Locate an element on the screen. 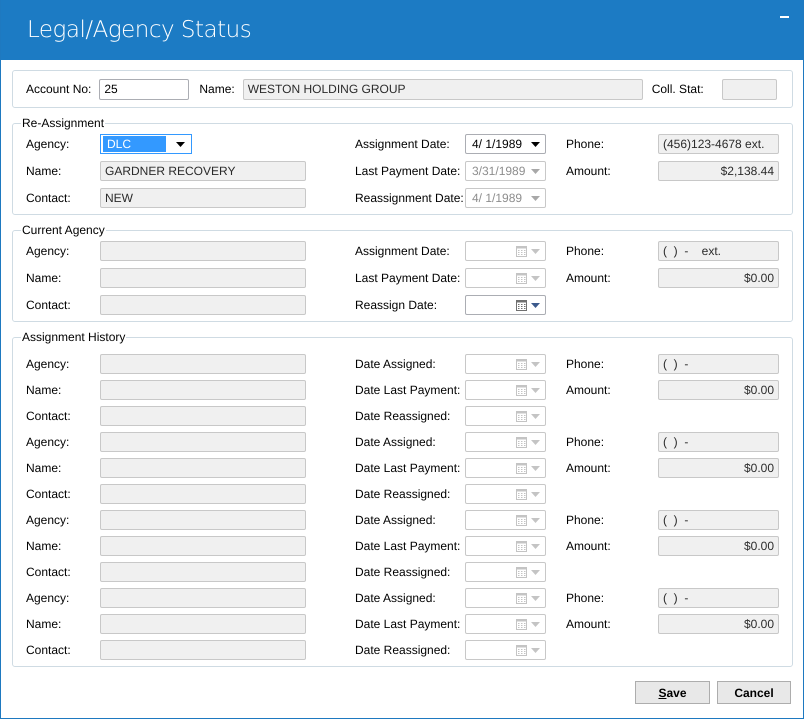 This screenshot has width=804, height=720. text-field: ( ) - ext. is located at coordinates (718, 251).